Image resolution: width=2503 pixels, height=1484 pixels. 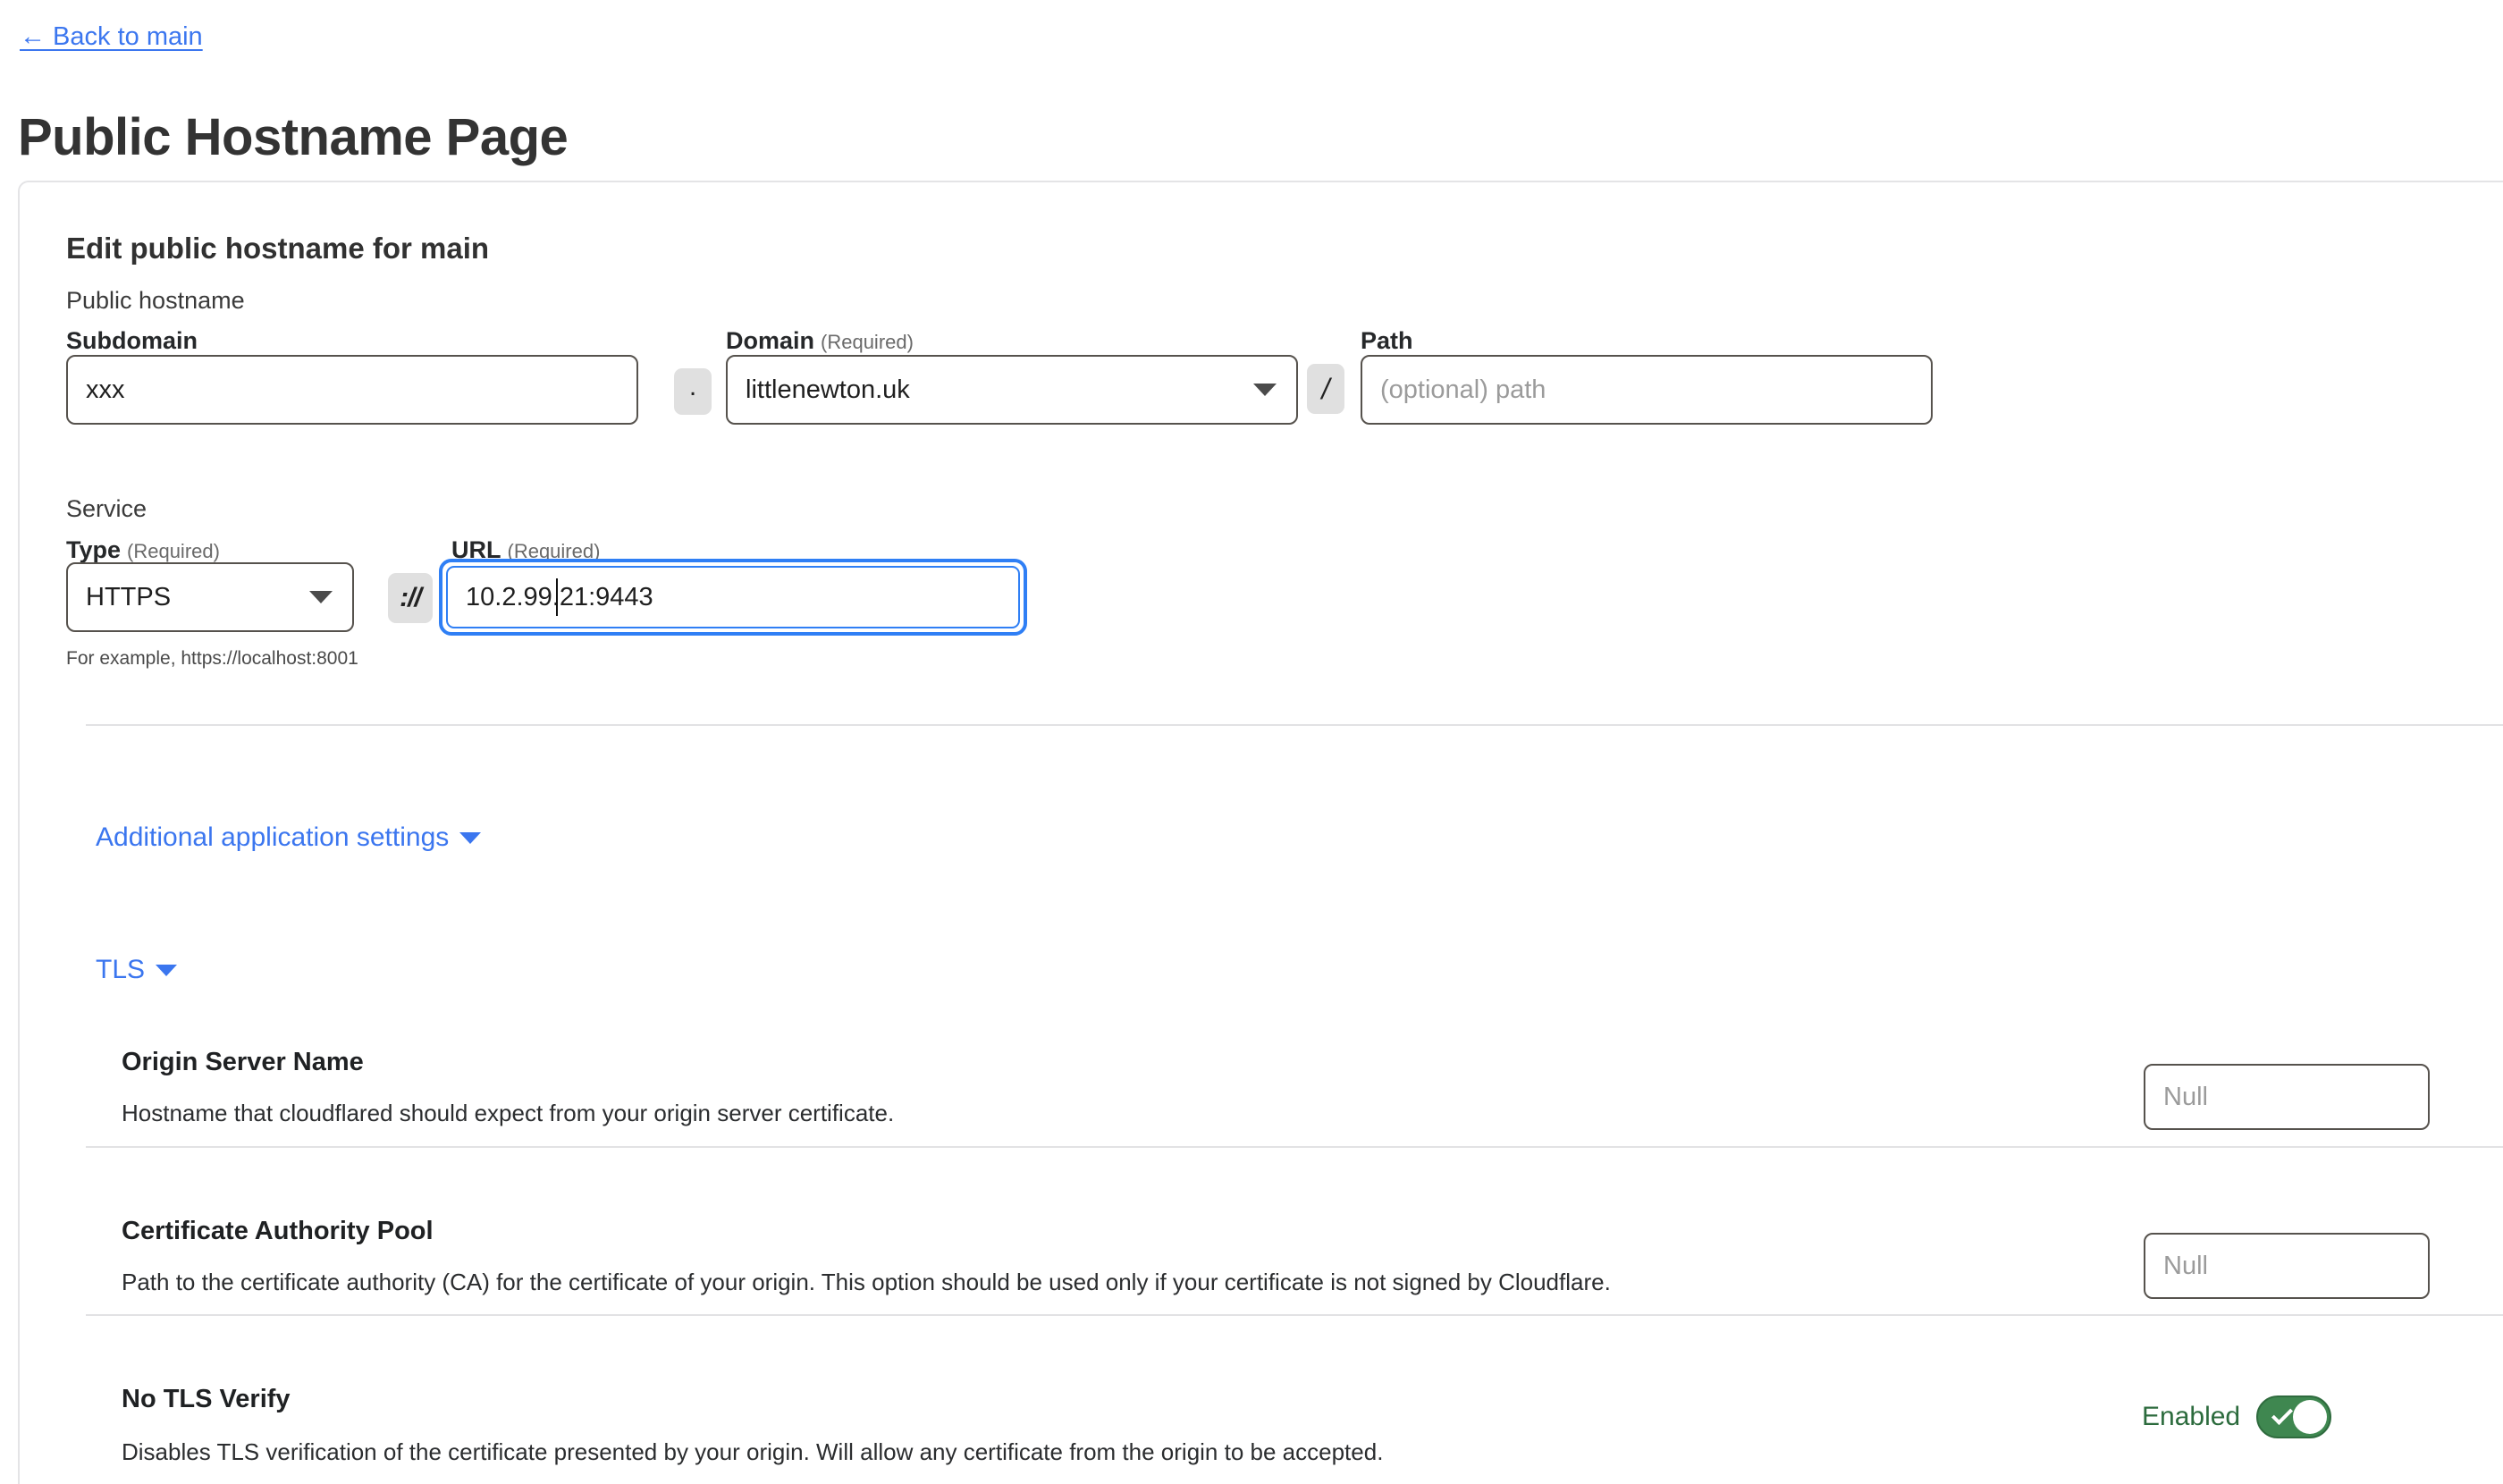 What do you see at coordinates (94, 549) in the screenshot?
I see `type-label-text: Type` at bounding box center [94, 549].